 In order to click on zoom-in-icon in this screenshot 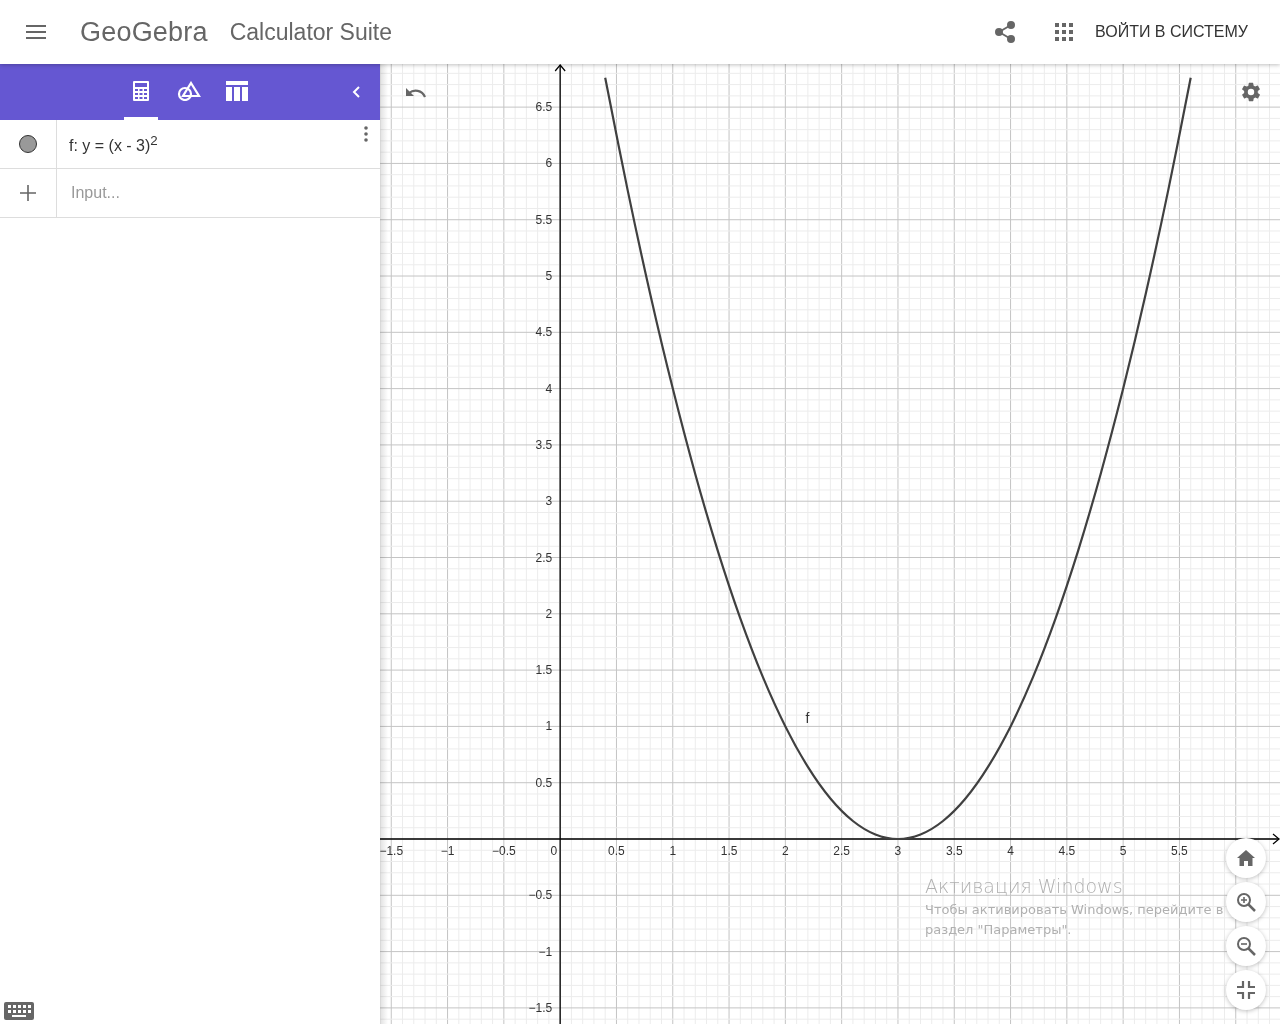, I will do `click(1246, 902)`.